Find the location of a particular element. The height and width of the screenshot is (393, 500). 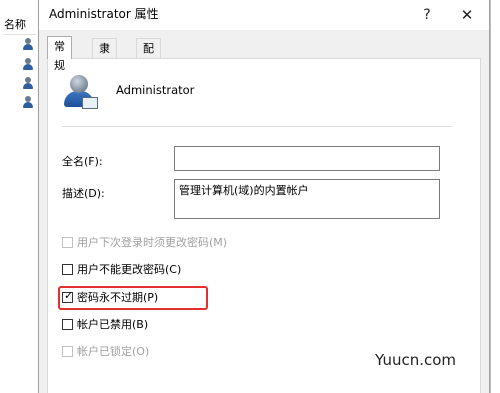

column-header-name: 名称 is located at coordinates (20, 25).